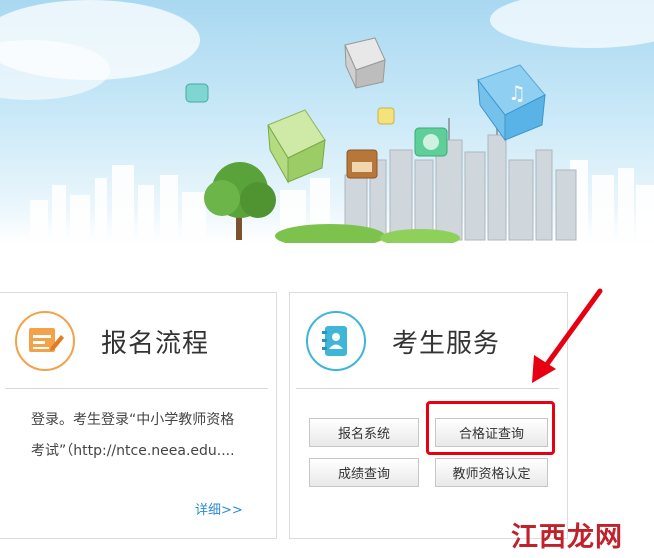 The width and height of the screenshot is (654, 558). I want to click on highlight-box, so click(490, 428).